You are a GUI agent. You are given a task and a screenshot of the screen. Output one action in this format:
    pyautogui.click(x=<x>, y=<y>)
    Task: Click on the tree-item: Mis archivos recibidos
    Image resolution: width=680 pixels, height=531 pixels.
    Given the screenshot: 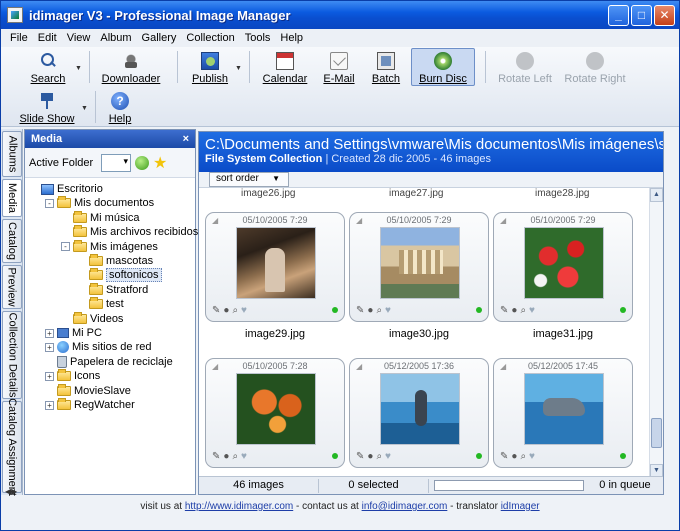 What is the action you would take?
    pyautogui.click(x=129, y=232)
    